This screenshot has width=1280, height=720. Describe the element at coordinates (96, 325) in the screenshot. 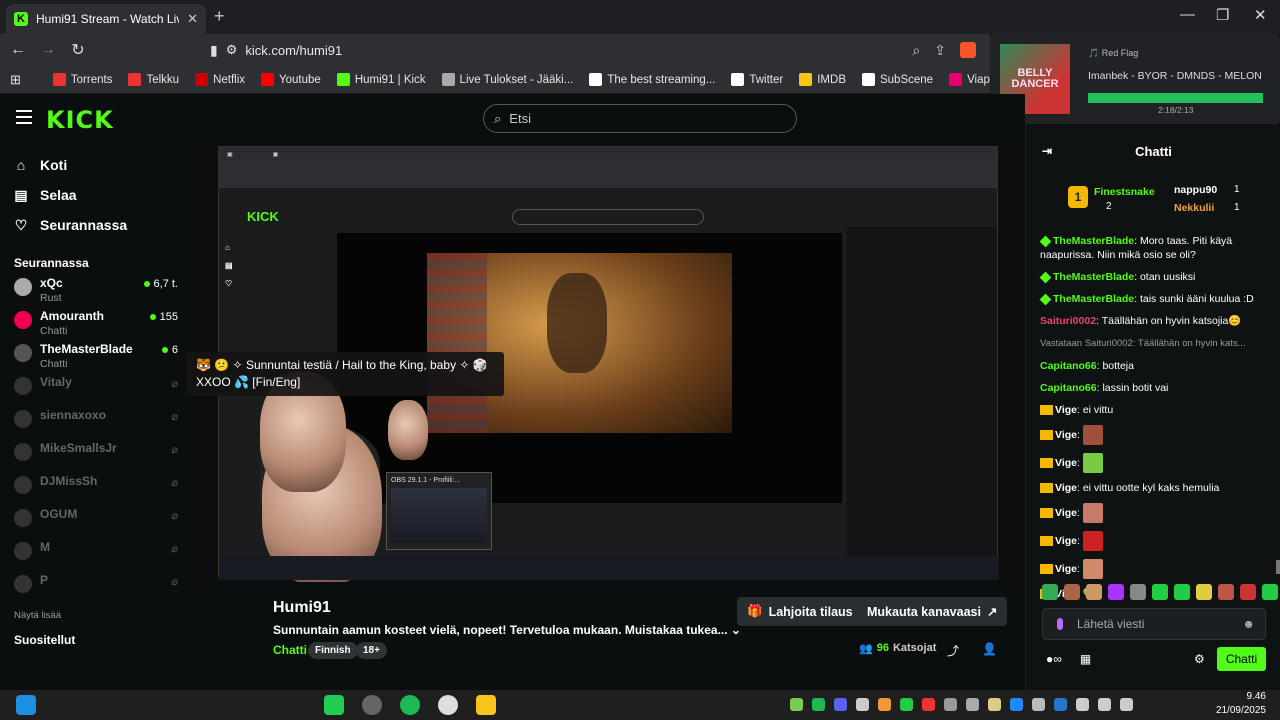

I see `followed-channel: Amouranth Chatti 155` at that location.